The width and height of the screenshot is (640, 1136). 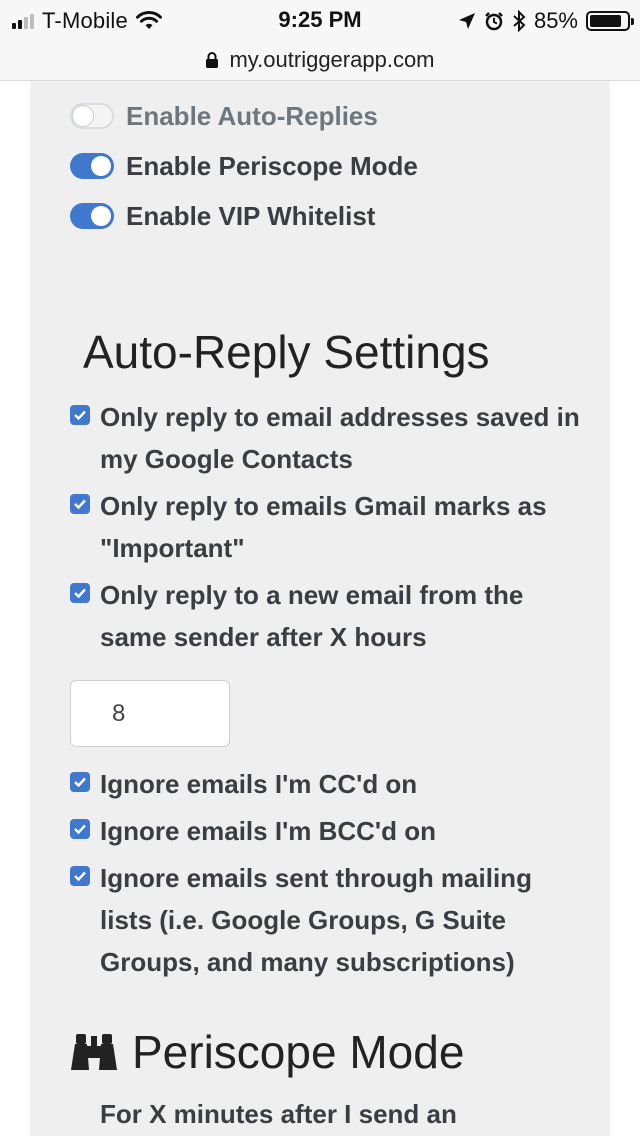 What do you see at coordinates (268, 831) in the screenshot?
I see `option-label: Ignore emails I'm BCC'd on` at bounding box center [268, 831].